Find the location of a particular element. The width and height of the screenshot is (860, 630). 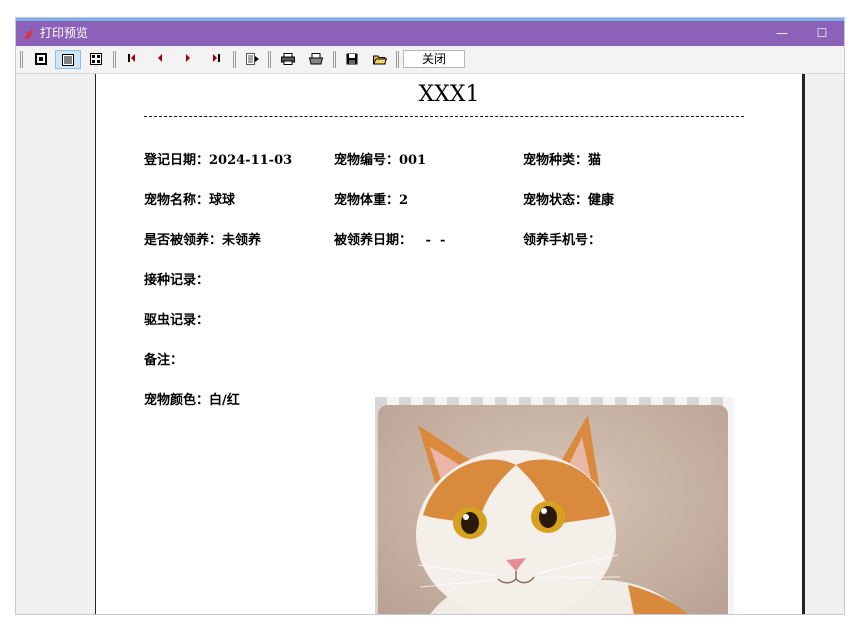

next-page-button is located at coordinates (188, 59).